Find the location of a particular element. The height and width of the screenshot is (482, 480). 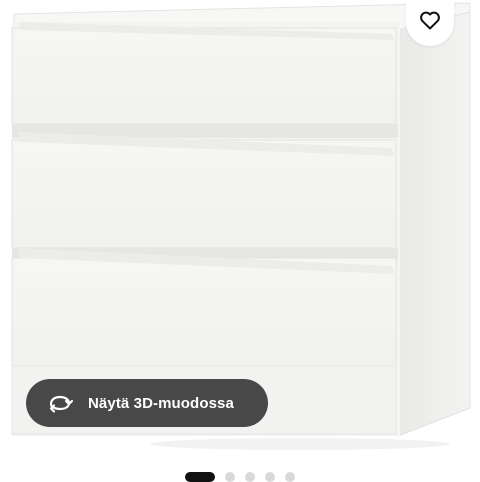

favorite-button is located at coordinates (430, 23).